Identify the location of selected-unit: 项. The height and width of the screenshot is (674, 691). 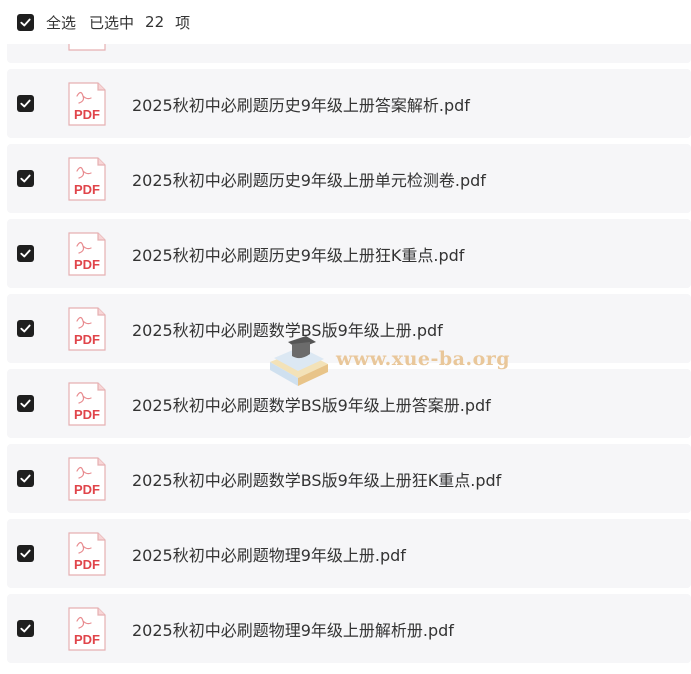
(183, 22).